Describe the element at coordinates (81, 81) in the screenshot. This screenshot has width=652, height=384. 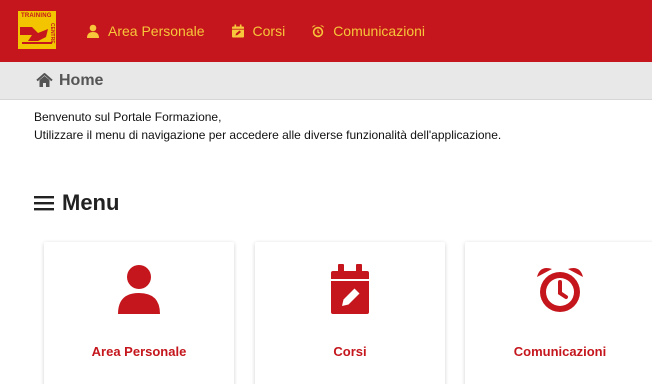
I see `breadcrumb-home-link: Home` at that location.